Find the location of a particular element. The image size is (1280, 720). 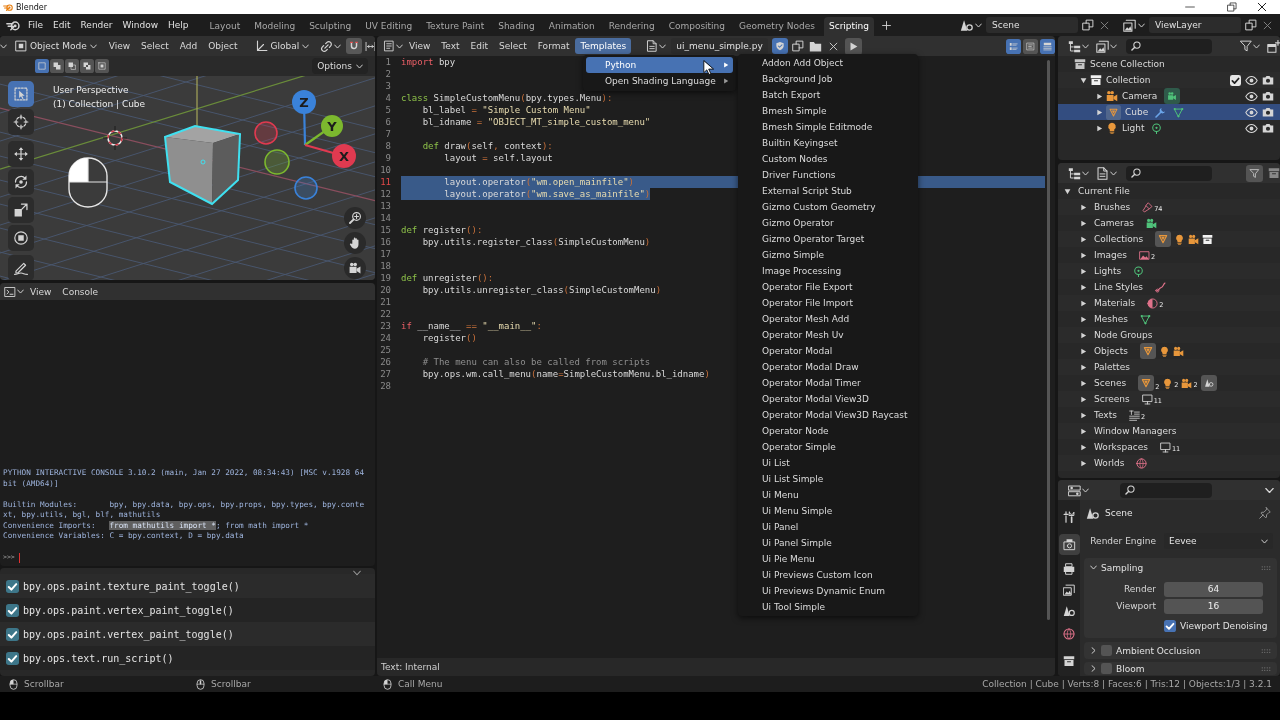

workspace-tab: Compositing is located at coordinates (697, 26).